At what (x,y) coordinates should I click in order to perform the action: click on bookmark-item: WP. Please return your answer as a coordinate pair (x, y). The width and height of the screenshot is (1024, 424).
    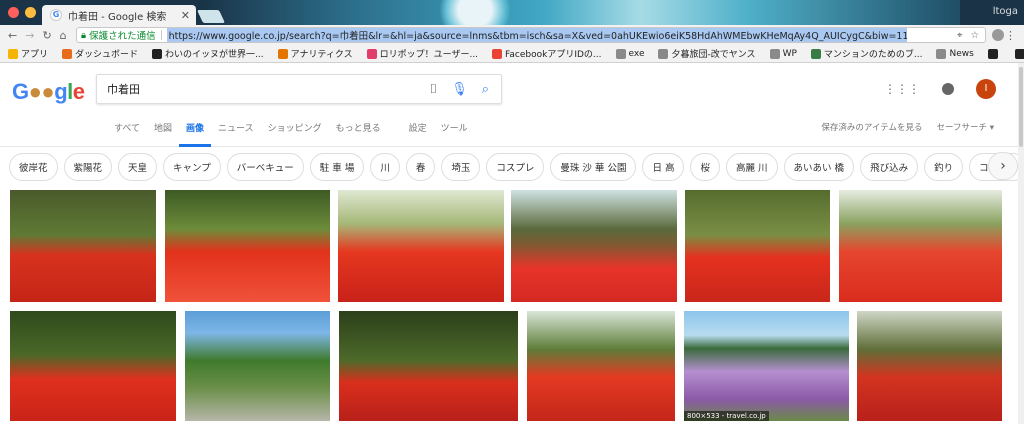
    Looking at the image, I should click on (783, 53).